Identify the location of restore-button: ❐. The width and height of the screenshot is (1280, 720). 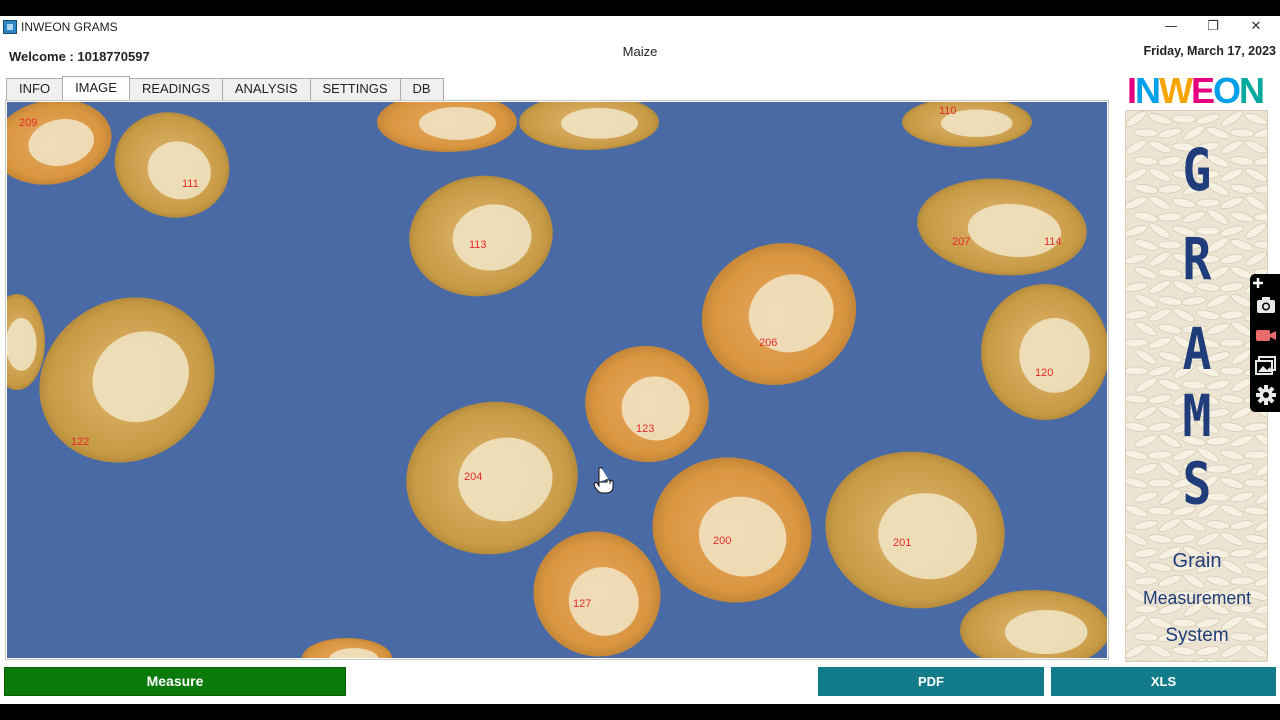
(1213, 27).